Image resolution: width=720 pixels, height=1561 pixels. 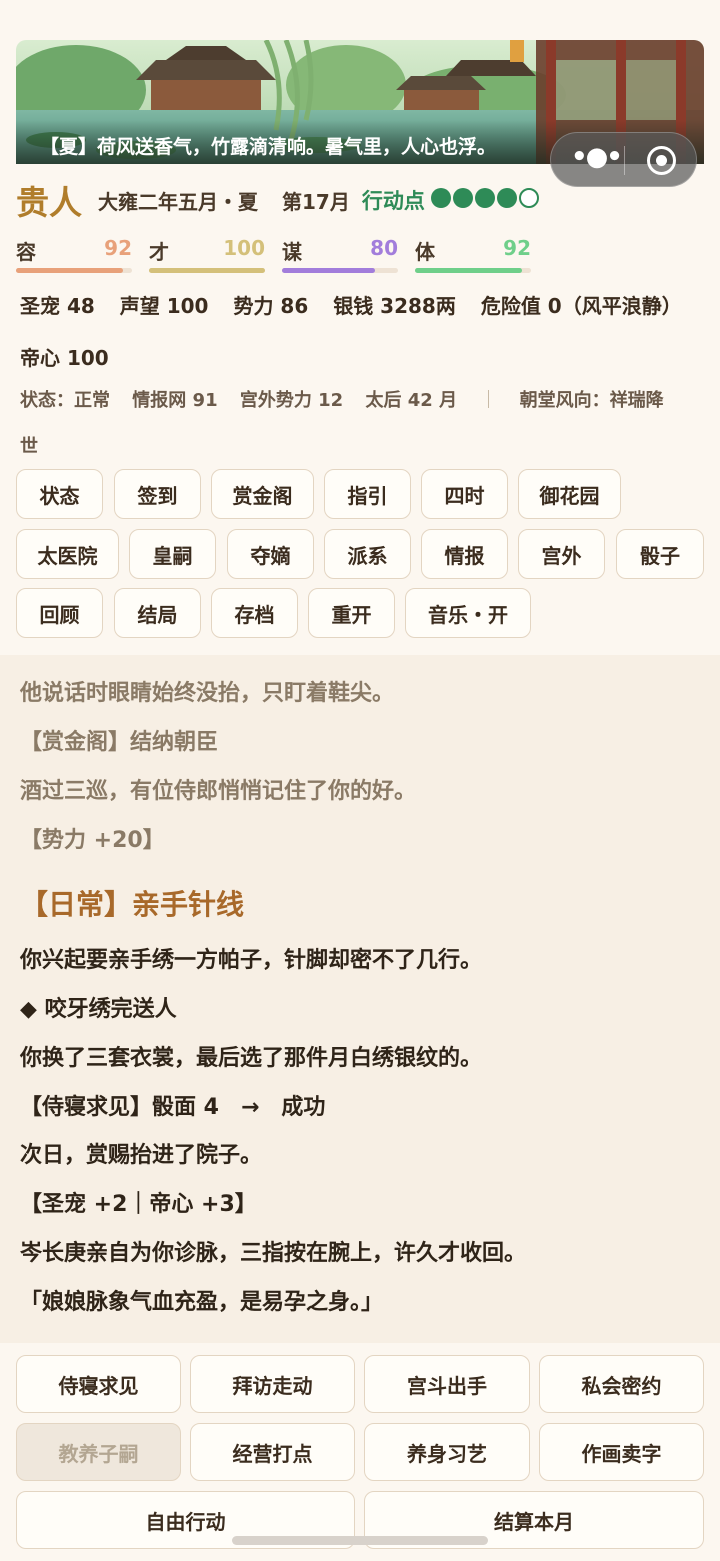 What do you see at coordinates (251, 1058) in the screenshot?
I see `log-line: 你换了三套衣裳，最后选了那件月白绣银纹的。` at bounding box center [251, 1058].